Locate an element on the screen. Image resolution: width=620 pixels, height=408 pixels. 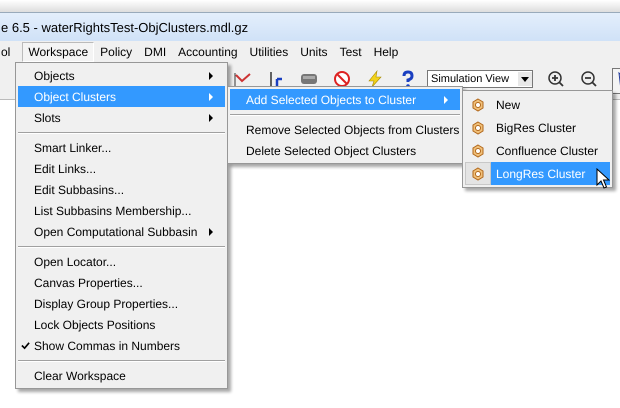
menu-bar-item: Policy is located at coordinates (116, 52).